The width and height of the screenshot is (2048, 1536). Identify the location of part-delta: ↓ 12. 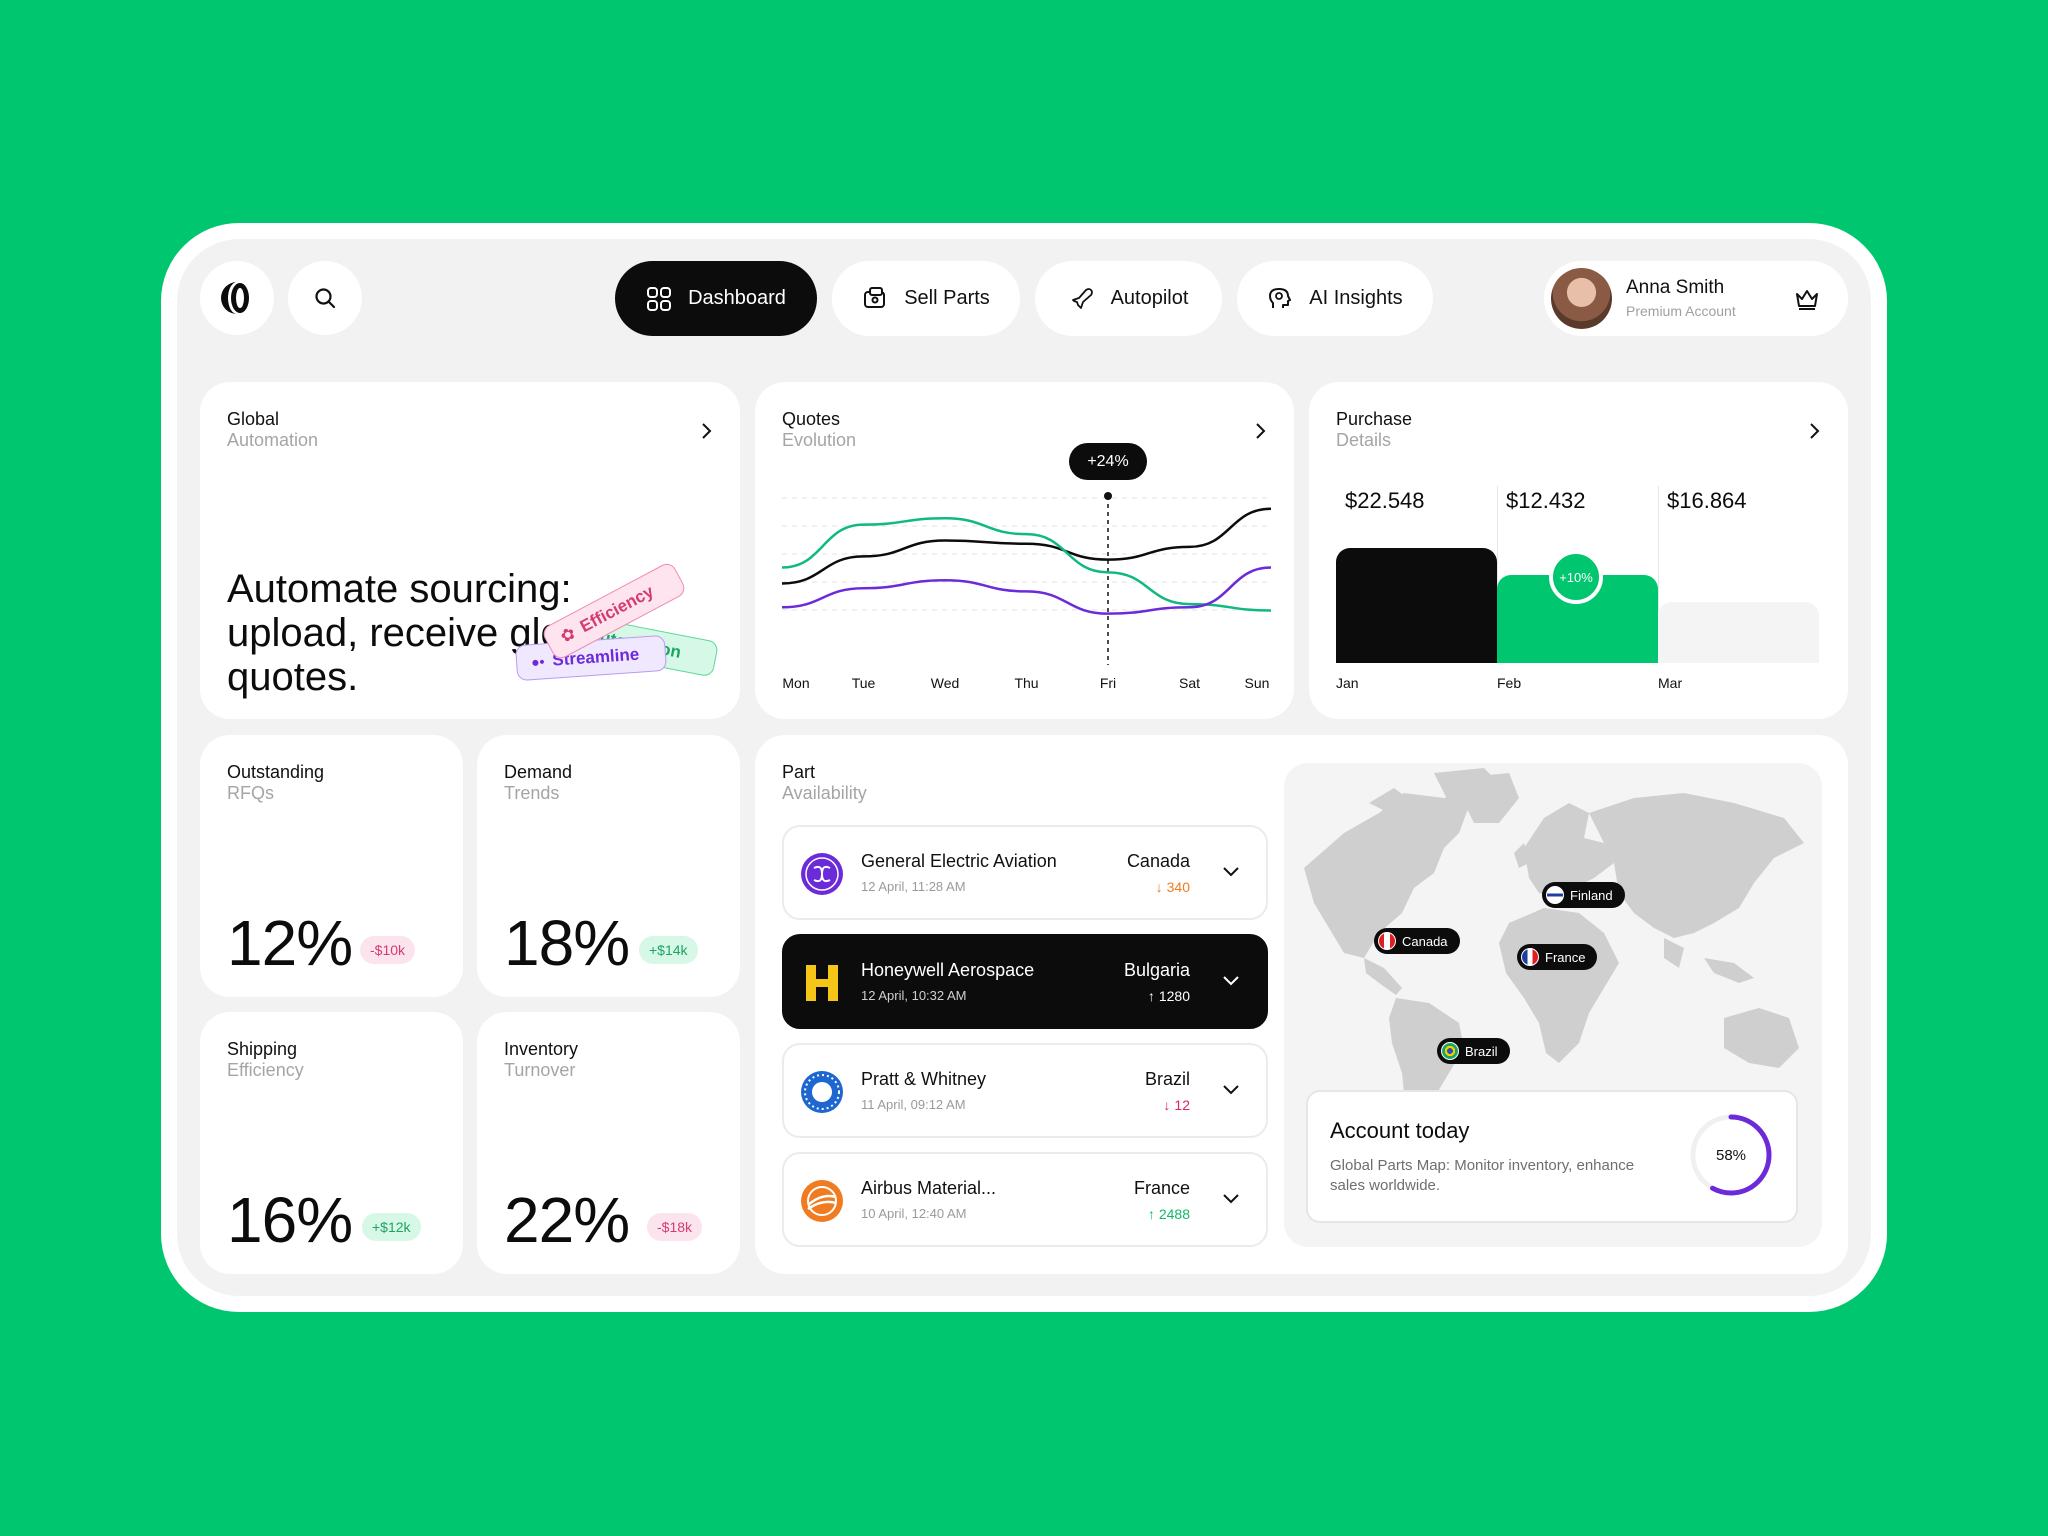
(1176, 1105).